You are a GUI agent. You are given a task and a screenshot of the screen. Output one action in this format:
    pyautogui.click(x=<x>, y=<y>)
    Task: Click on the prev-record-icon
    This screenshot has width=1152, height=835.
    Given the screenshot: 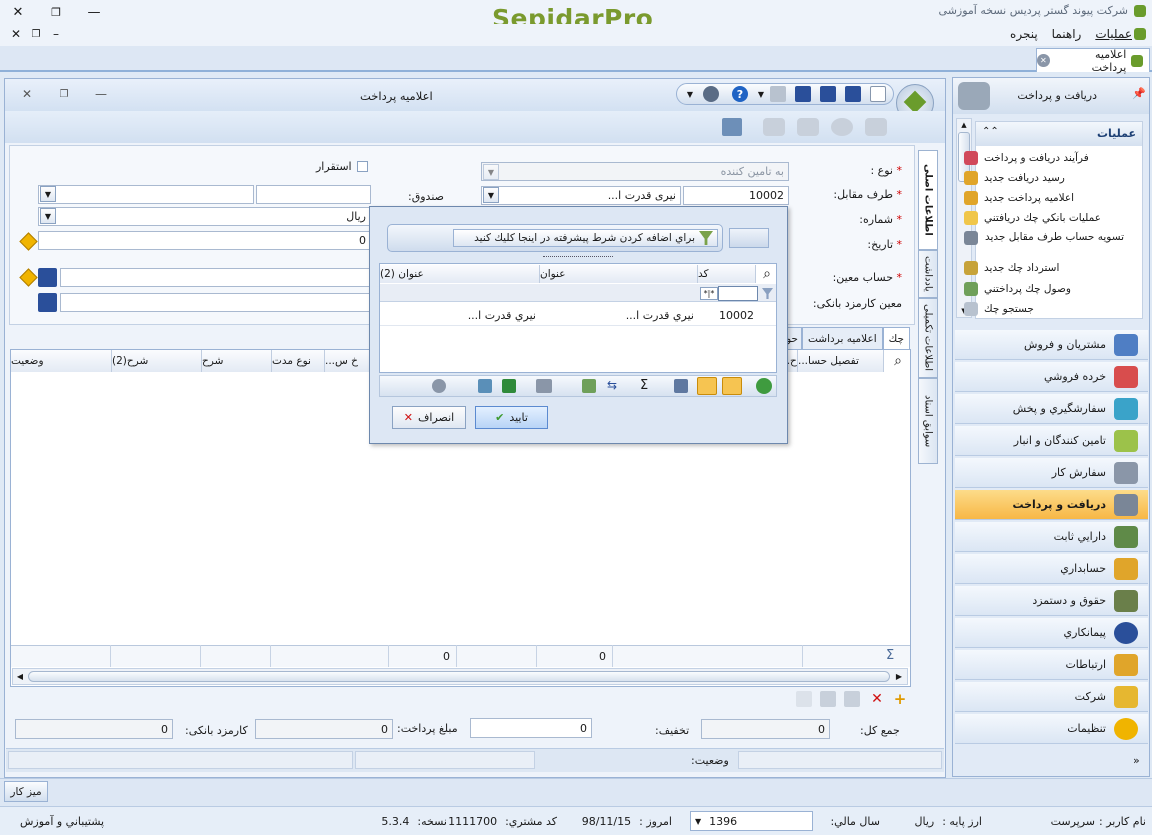 What is the action you would take?
    pyautogui.click(x=808, y=127)
    